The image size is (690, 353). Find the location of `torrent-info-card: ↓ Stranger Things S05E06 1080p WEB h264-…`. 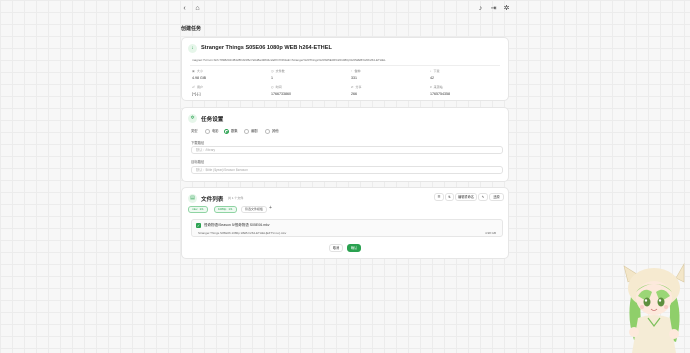

torrent-info-card: ↓ Stranger Things S05E06 1080p WEB h264-… is located at coordinates (345, 69).